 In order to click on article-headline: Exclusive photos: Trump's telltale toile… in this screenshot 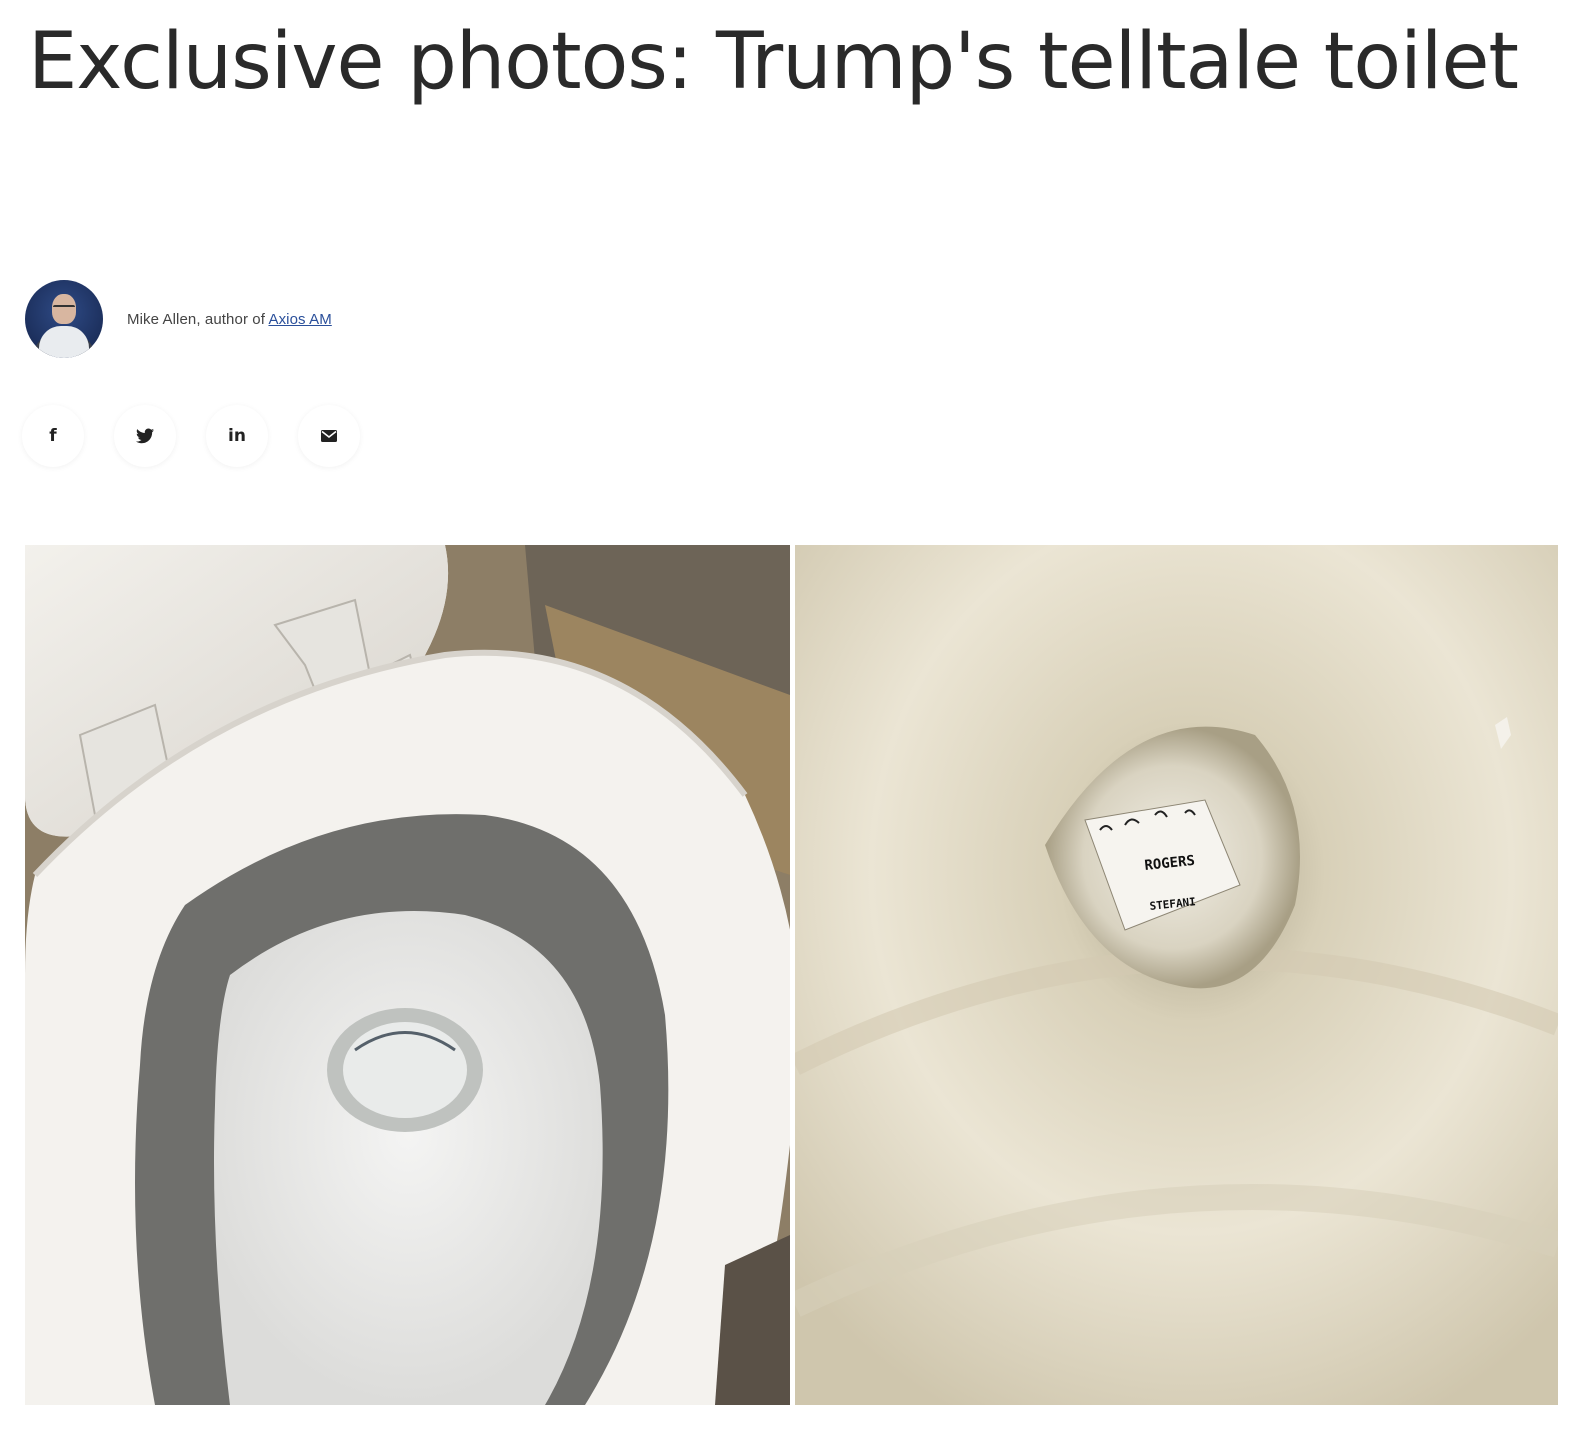, I will do `click(773, 62)`.